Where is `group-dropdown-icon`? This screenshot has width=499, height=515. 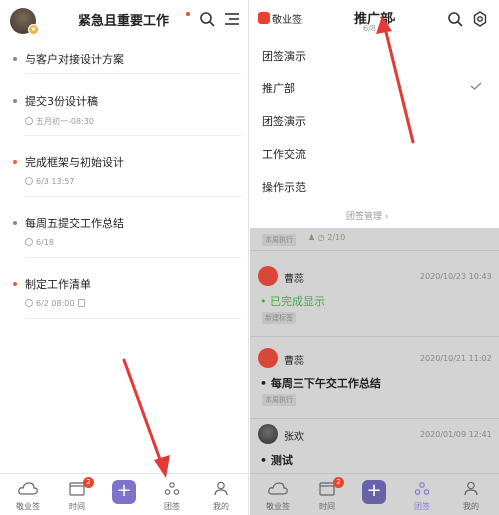
group-dropdown-icon is located at coordinates (393, 19).